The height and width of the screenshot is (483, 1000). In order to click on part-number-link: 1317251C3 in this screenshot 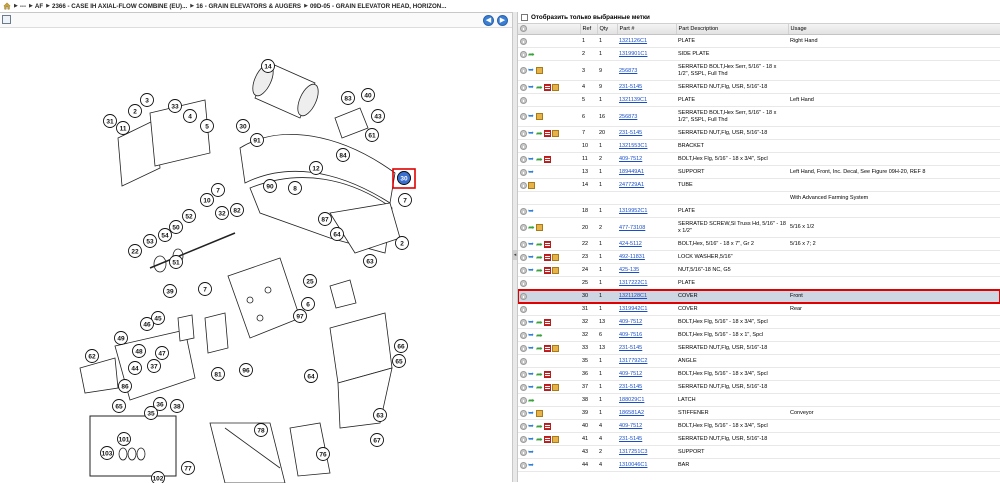, I will do `click(633, 452)`.